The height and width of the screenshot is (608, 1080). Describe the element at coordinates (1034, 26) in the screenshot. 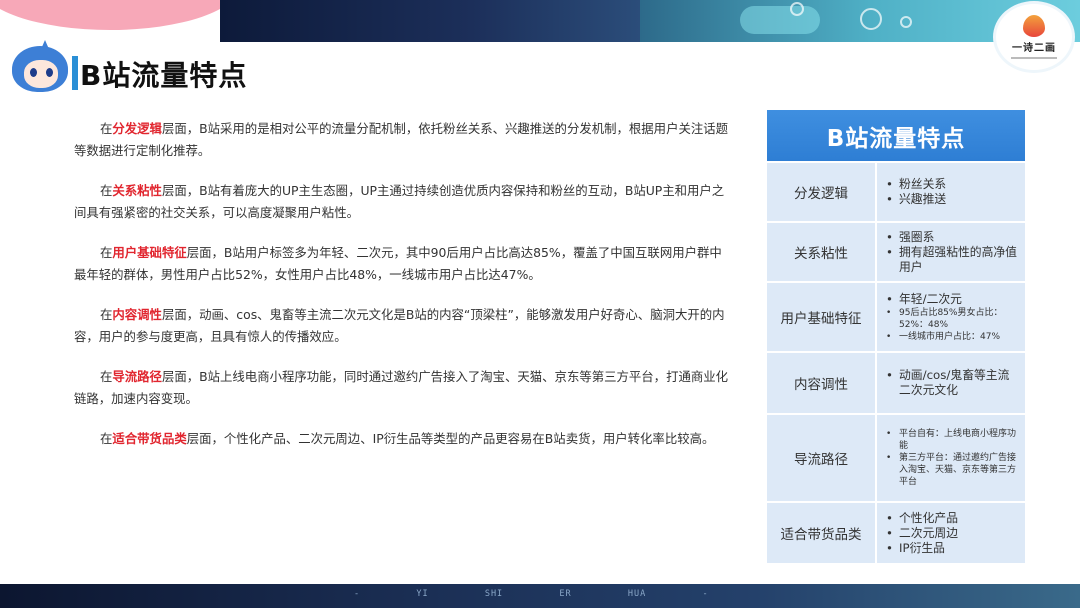

I see `flame-icon` at that location.